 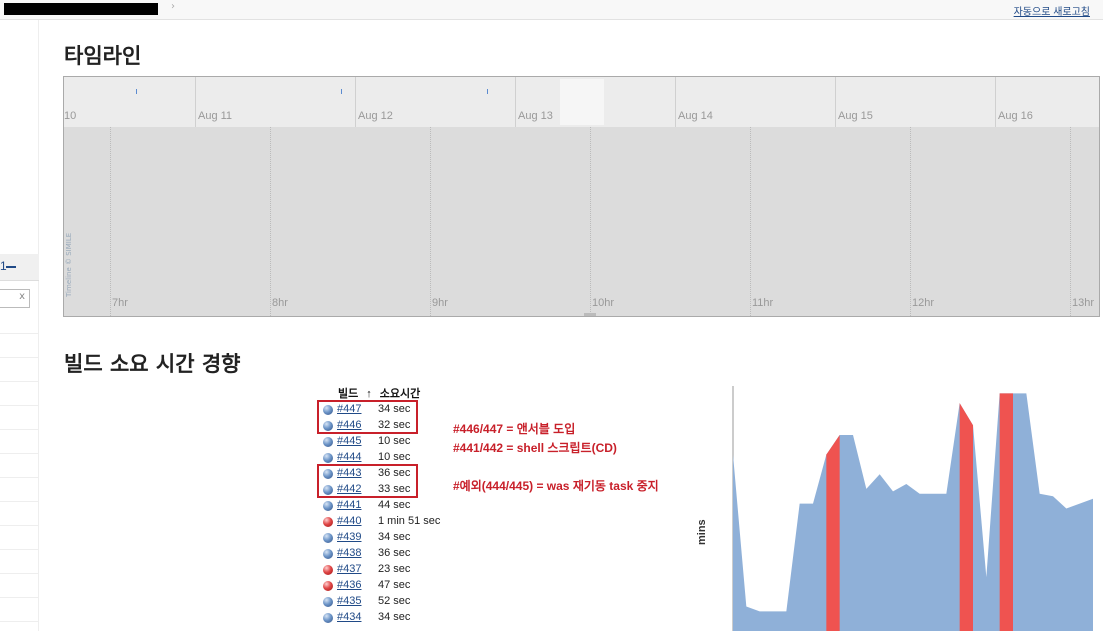 What do you see at coordinates (349, 553) in the screenshot?
I see `build-number-link: #438` at bounding box center [349, 553].